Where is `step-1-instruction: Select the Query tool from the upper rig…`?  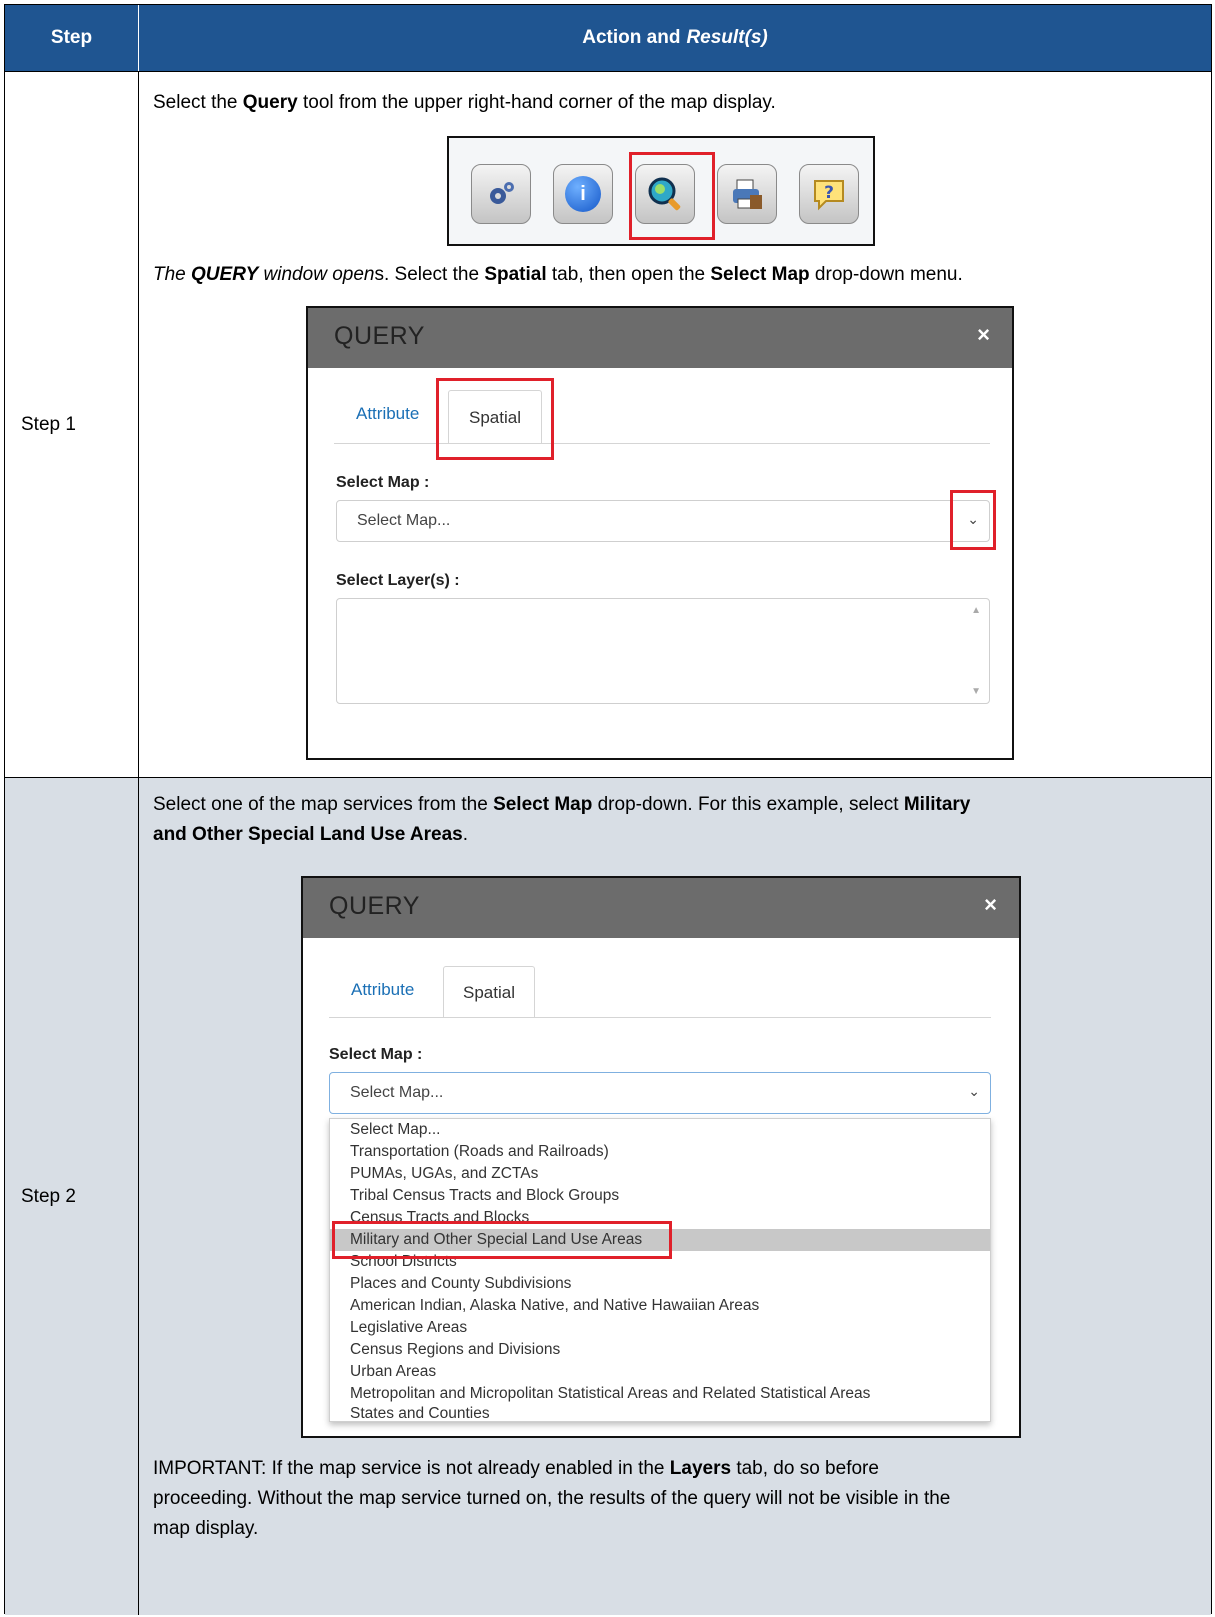 step-1-instruction: Select the Query tool from the upper rig… is located at coordinates (464, 102).